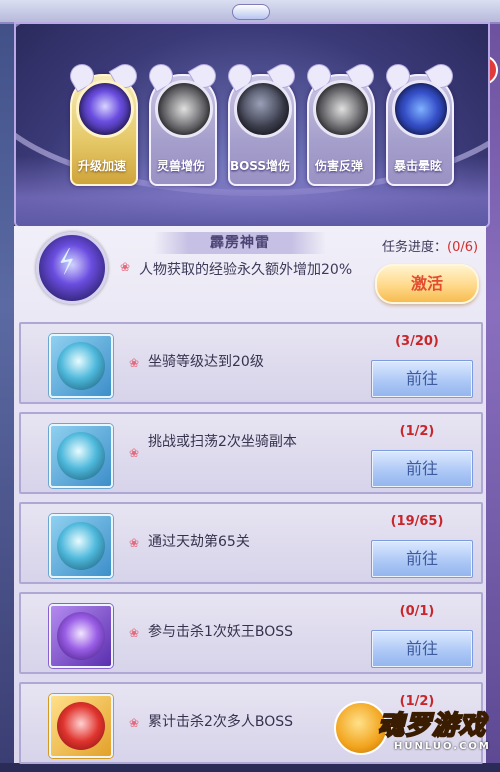 This screenshot has width=500, height=772. I want to click on skill-tab-beast-damage: 灵兽增伤, so click(182, 124).